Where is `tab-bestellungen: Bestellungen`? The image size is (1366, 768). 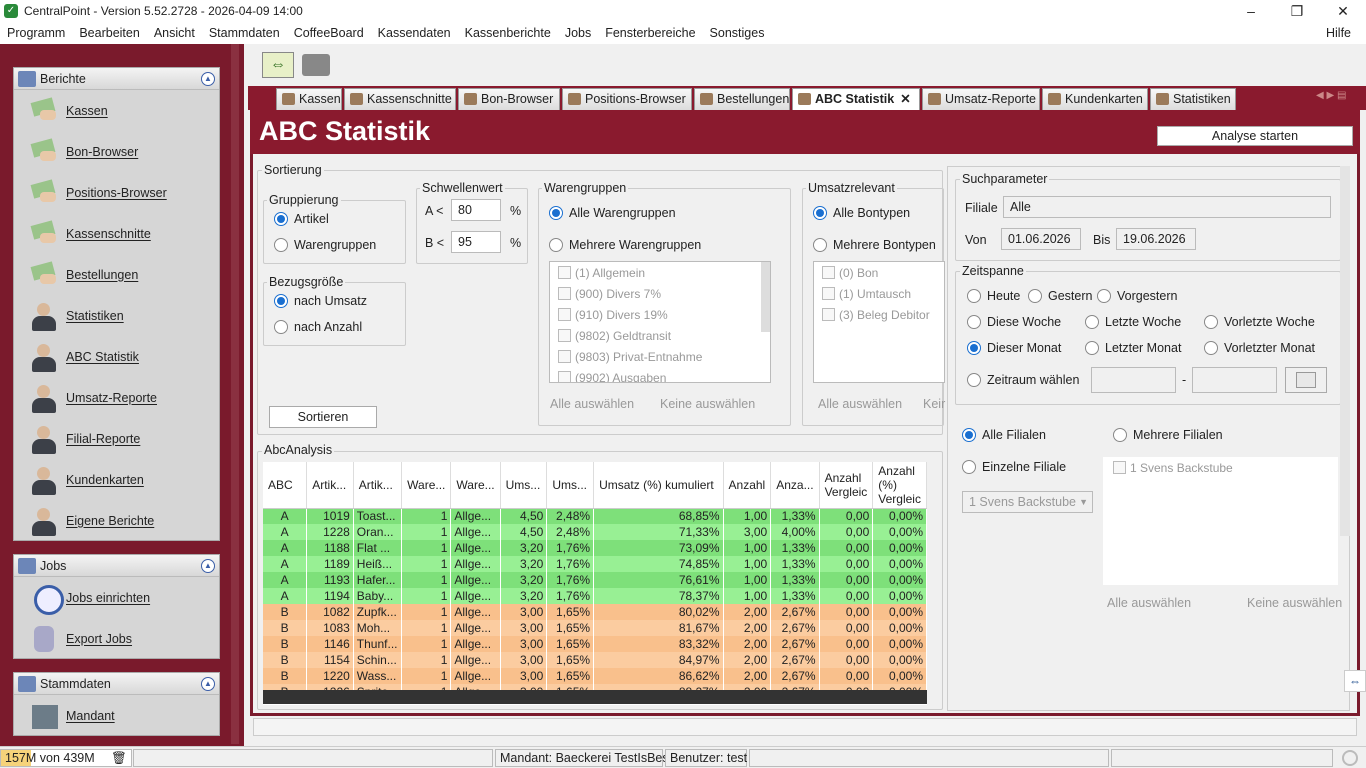
tab-bestellungen: Bestellungen is located at coordinates (742, 99).